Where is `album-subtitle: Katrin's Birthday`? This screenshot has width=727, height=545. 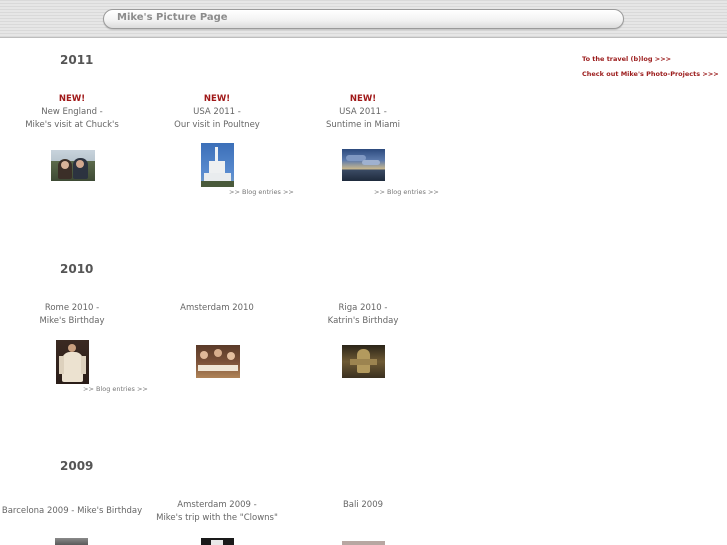
album-subtitle: Katrin's Birthday is located at coordinates (363, 321).